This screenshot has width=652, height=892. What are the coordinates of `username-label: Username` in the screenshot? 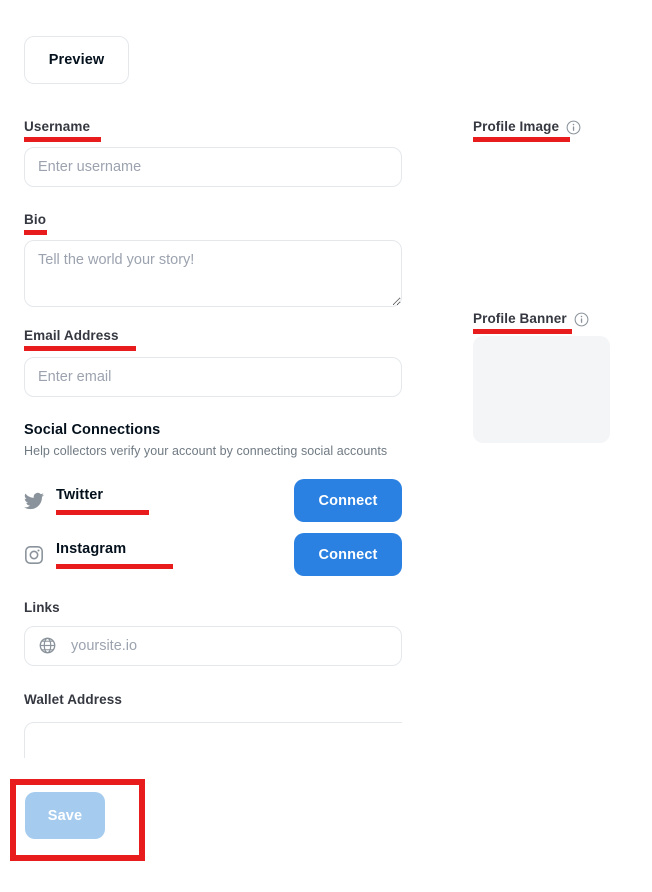 It's located at (57, 126).